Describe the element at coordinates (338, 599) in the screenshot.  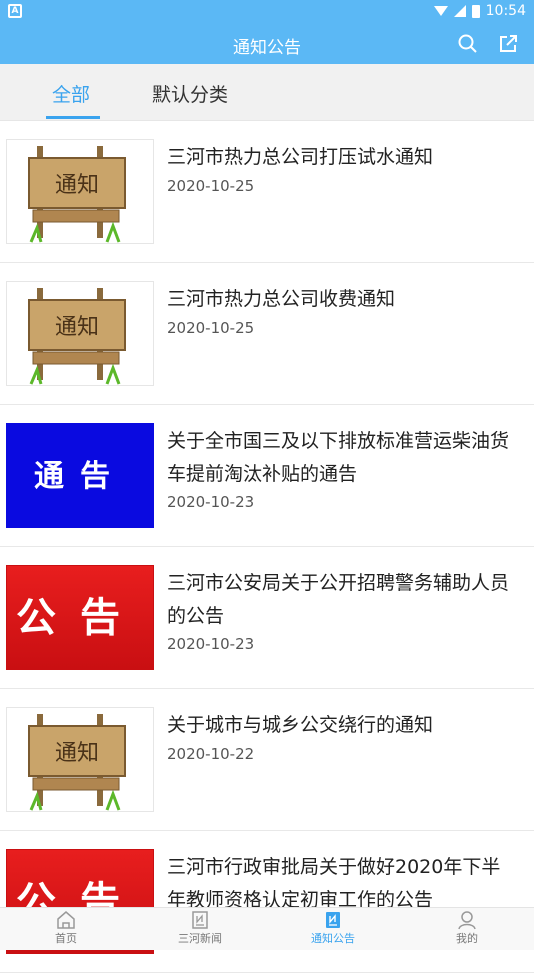
I see `notice-title: 三河市公安局关于公开招聘警务辅助人员的公告` at that location.